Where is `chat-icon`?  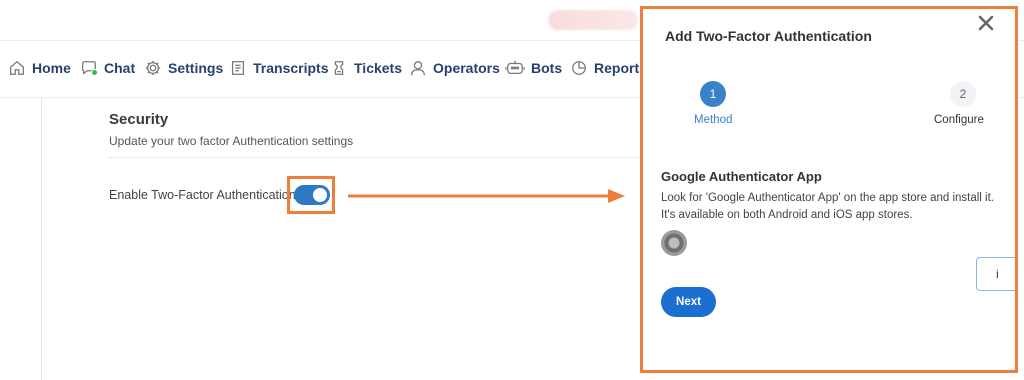
chat-icon is located at coordinates (89, 68).